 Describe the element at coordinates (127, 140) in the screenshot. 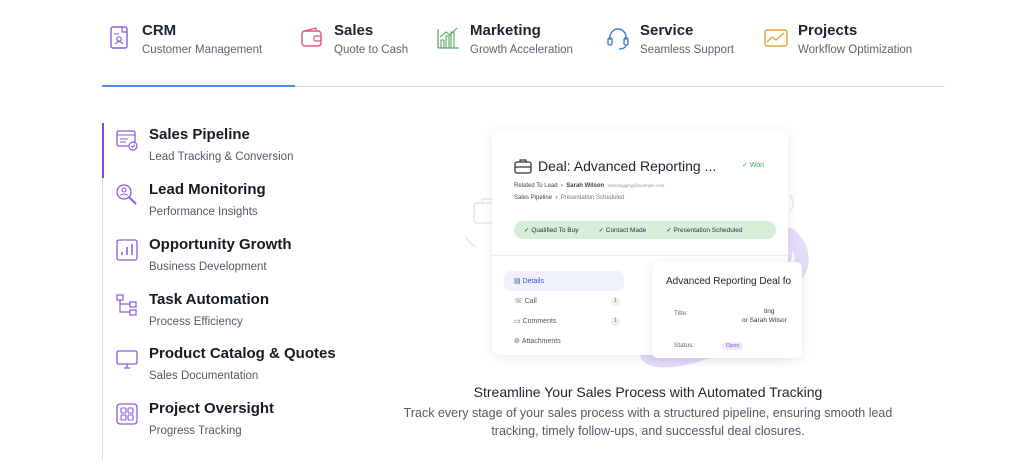

I see `pipeline-icon` at that location.